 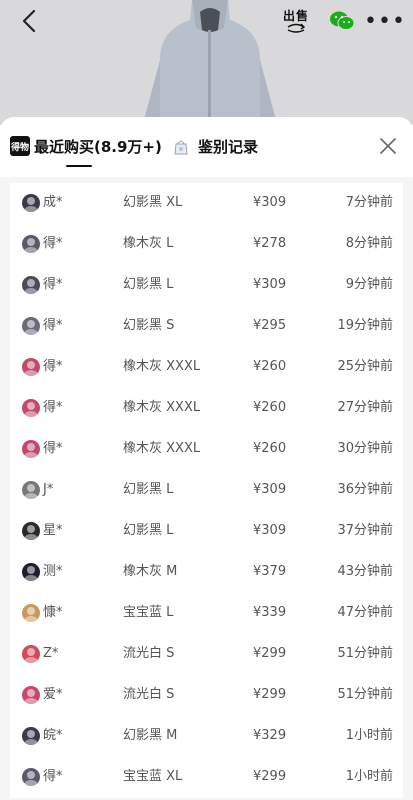 I want to click on purchase-time: 37分钟前, so click(x=365, y=530).